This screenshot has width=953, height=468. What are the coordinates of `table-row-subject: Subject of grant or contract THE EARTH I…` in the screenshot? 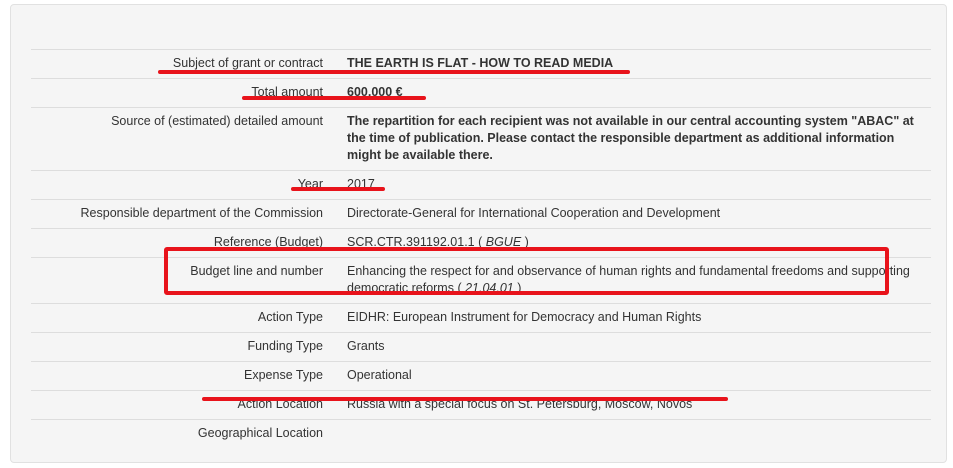 It's located at (481, 64).